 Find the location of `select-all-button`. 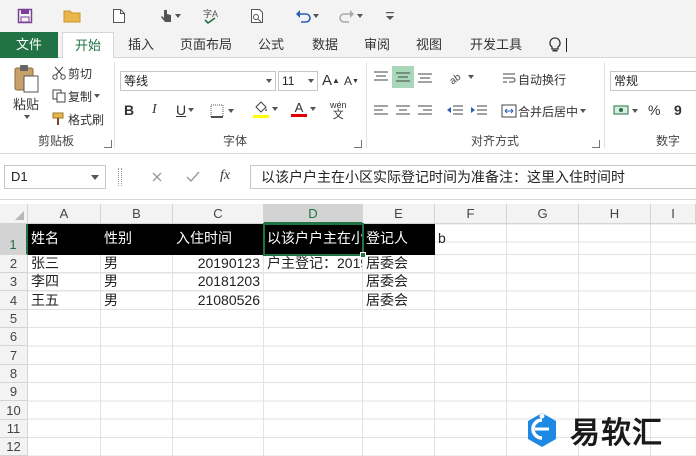

select-all-button is located at coordinates (14, 214).